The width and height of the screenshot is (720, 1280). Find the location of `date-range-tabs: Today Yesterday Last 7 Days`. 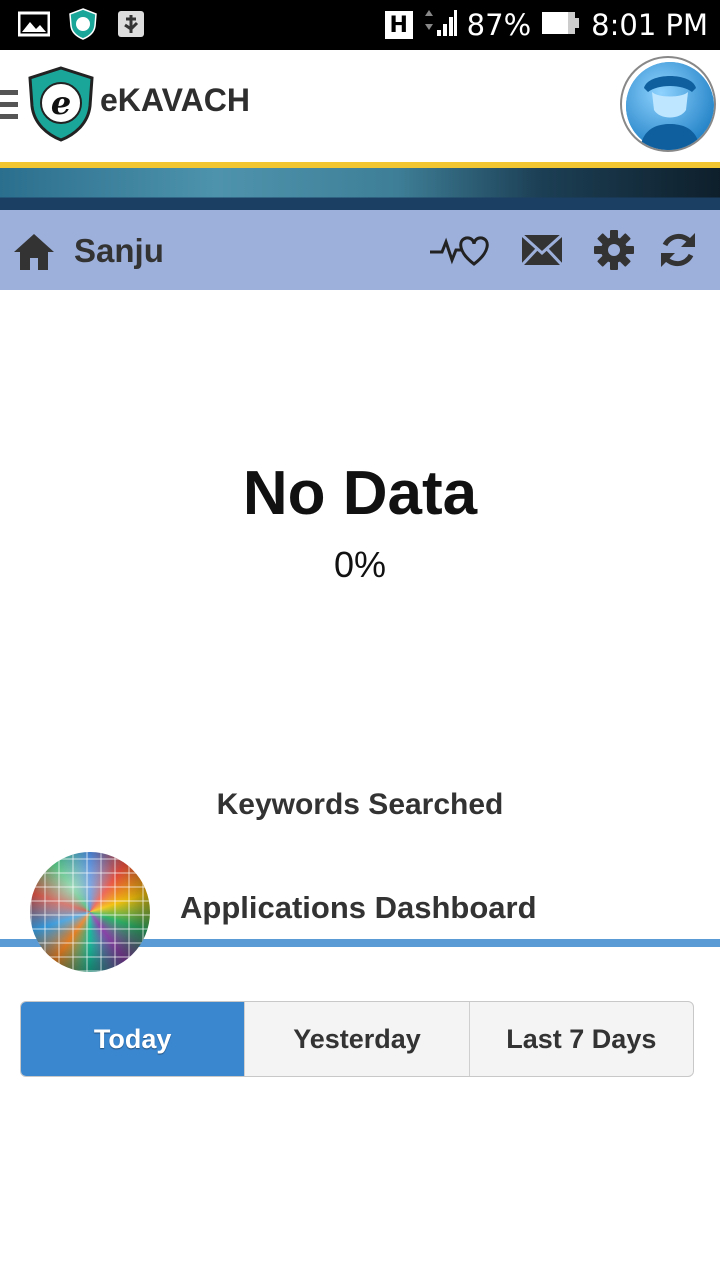

date-range-tabs: Today Yesterday Last 7 Days is located at coordinates (357, 1039).